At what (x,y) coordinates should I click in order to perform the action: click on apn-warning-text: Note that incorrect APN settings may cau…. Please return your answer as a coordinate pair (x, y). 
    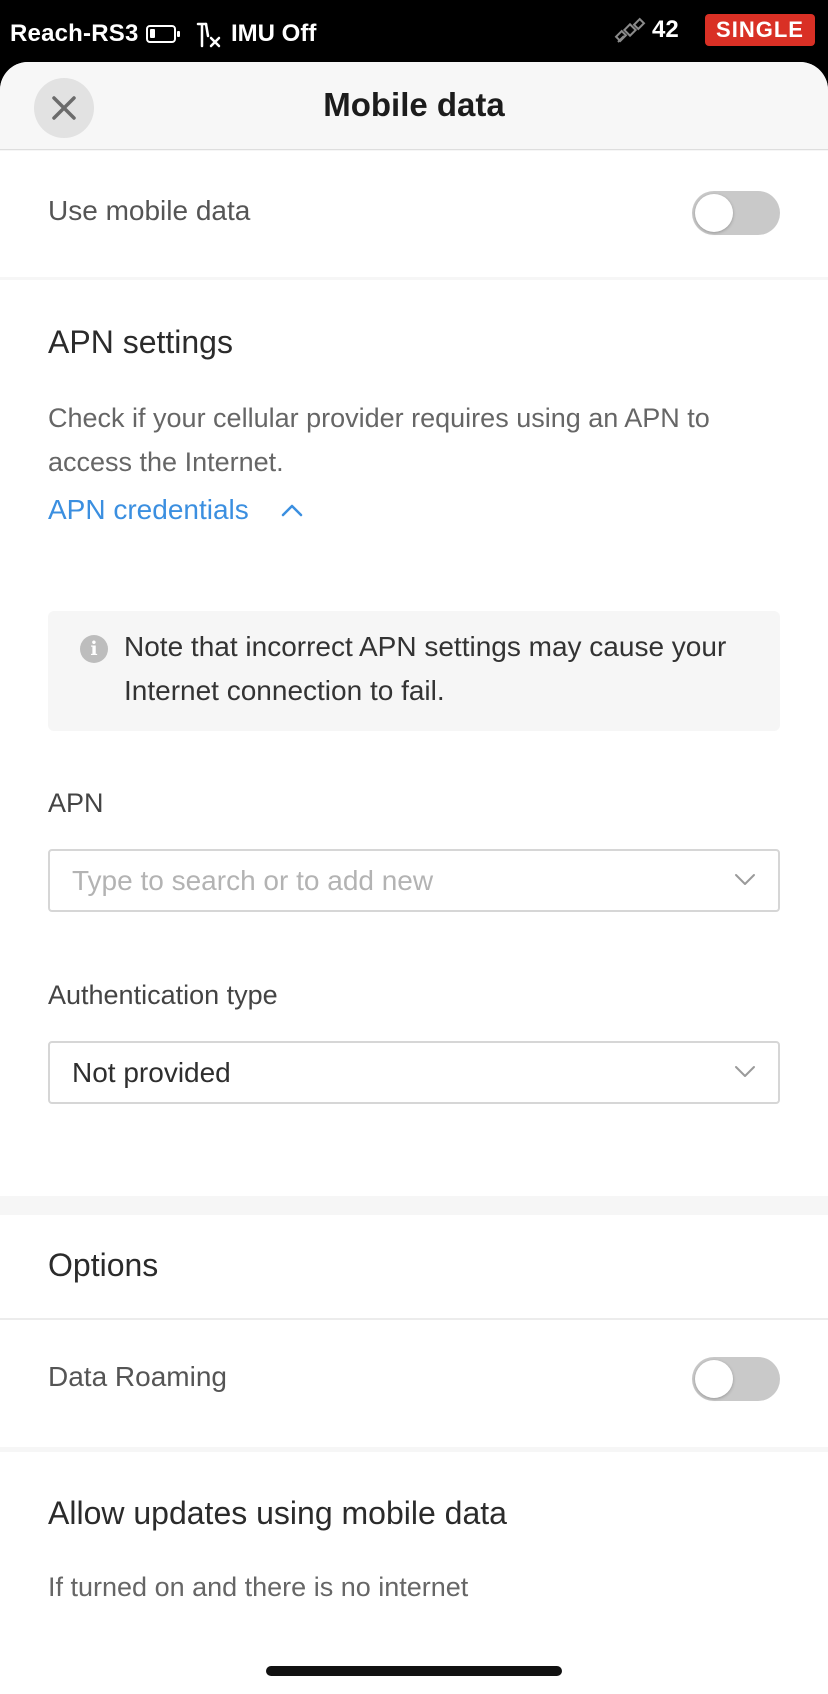
    Looking at the image, I should click on (425, 668).